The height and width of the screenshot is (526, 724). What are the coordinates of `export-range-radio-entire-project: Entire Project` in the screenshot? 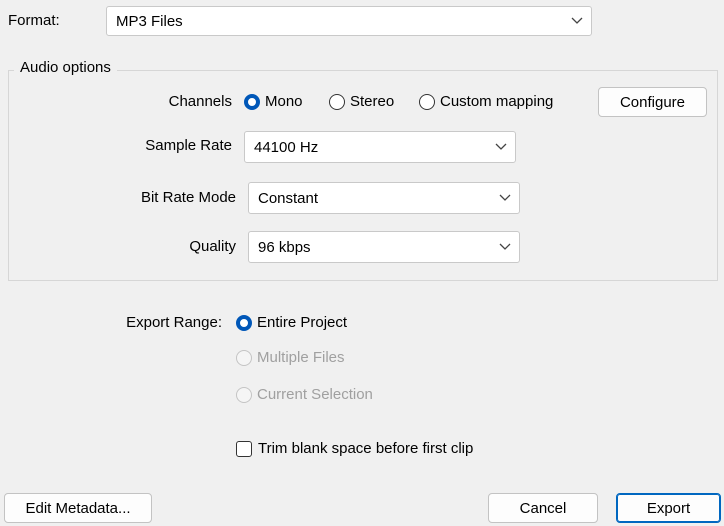 It's located at (291, 322).